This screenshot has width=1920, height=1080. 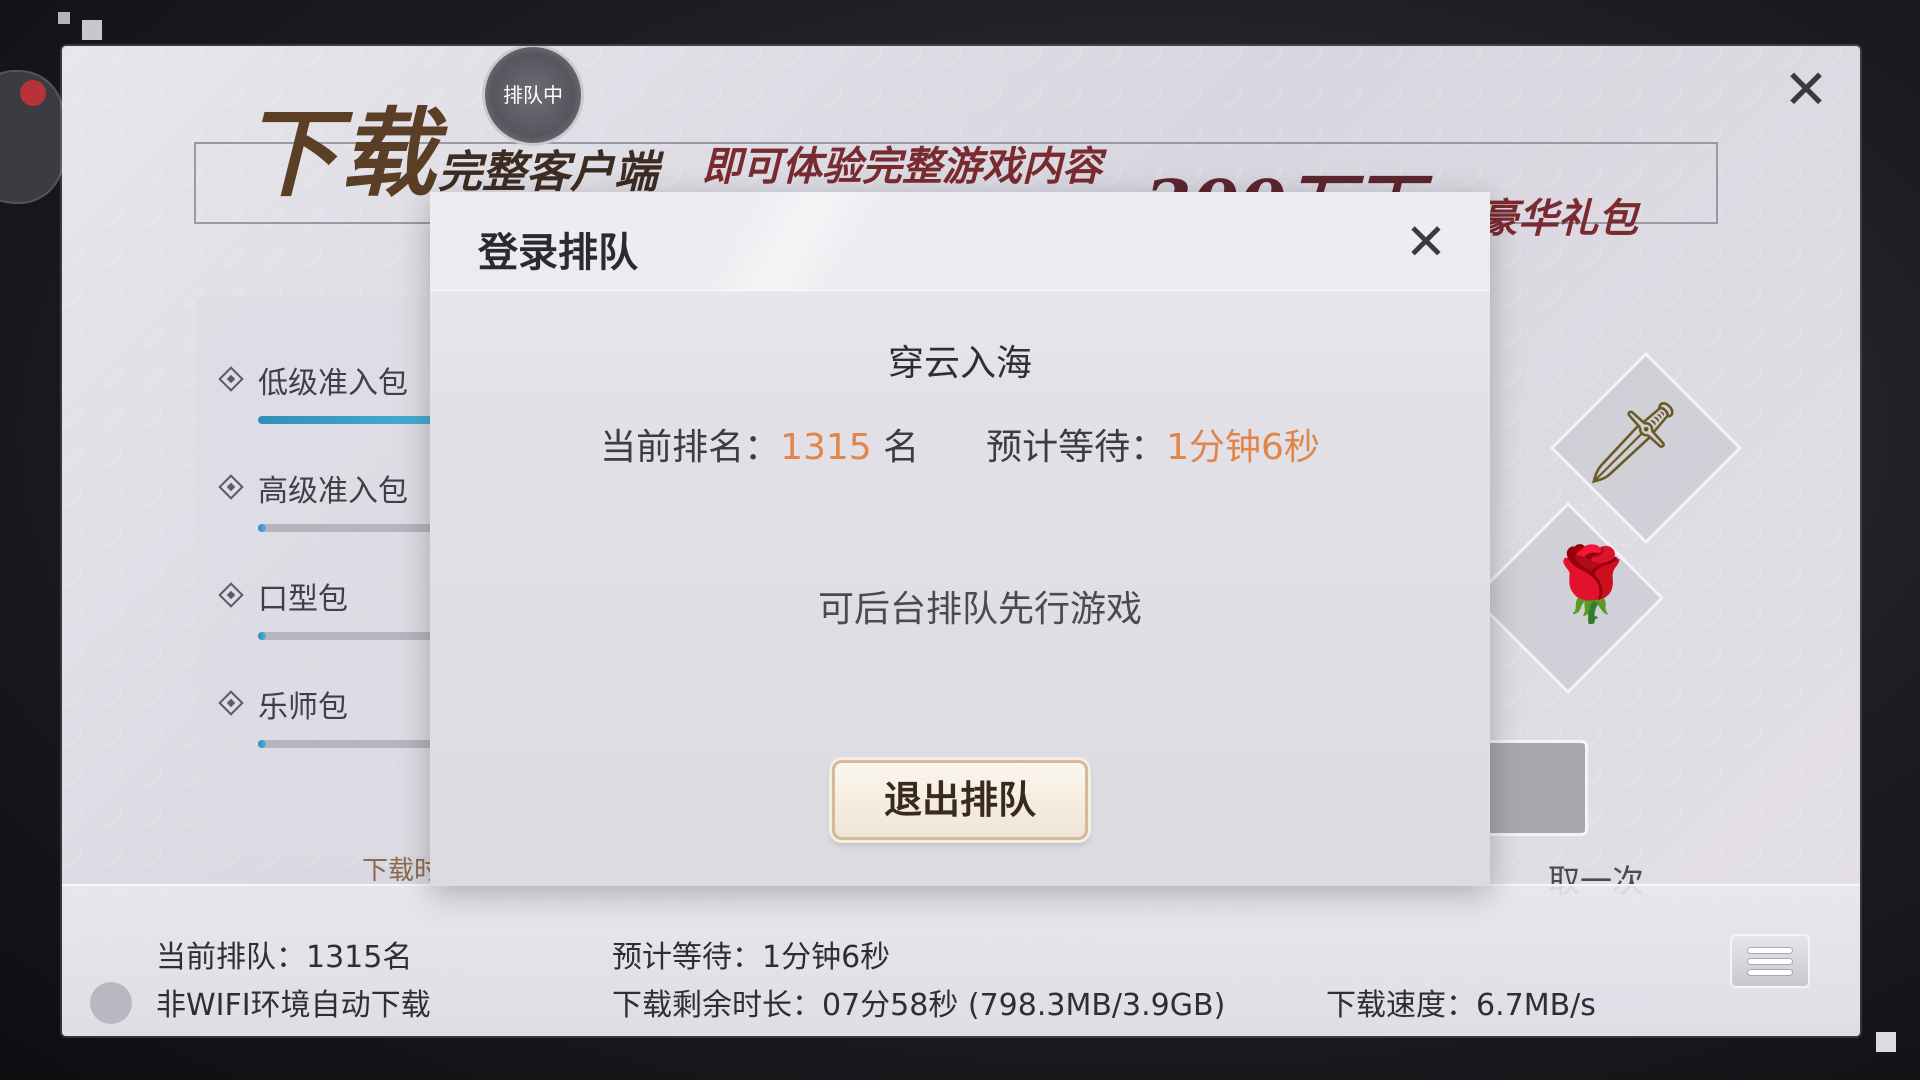 I want to click on wait-value: 1分钟6秒, so click(x=1243, y=447).